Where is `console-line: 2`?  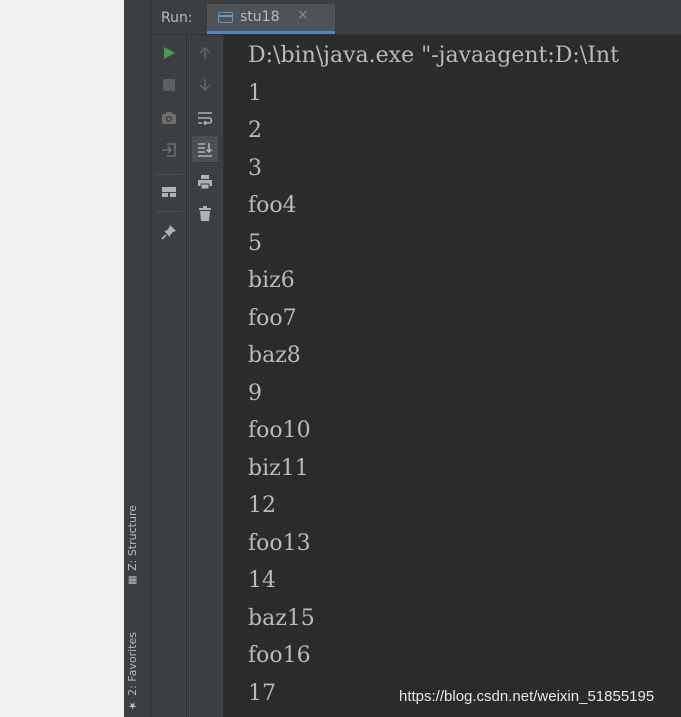
console-line: 2 is located at coordinates (255, 130).